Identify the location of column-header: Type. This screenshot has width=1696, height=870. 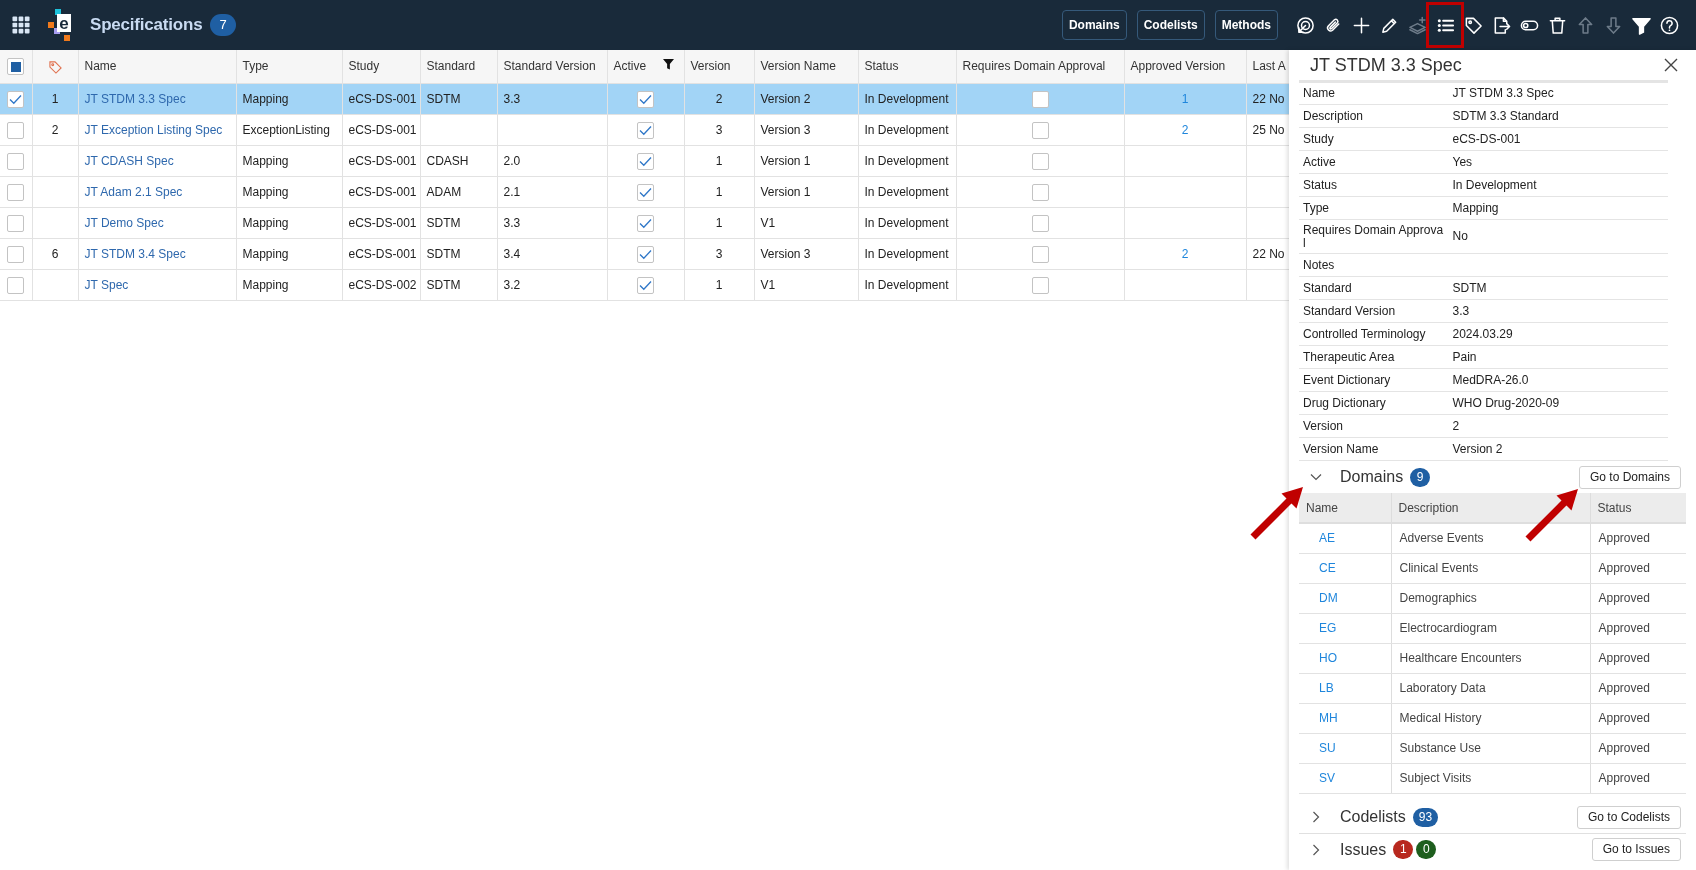
(289, 66).